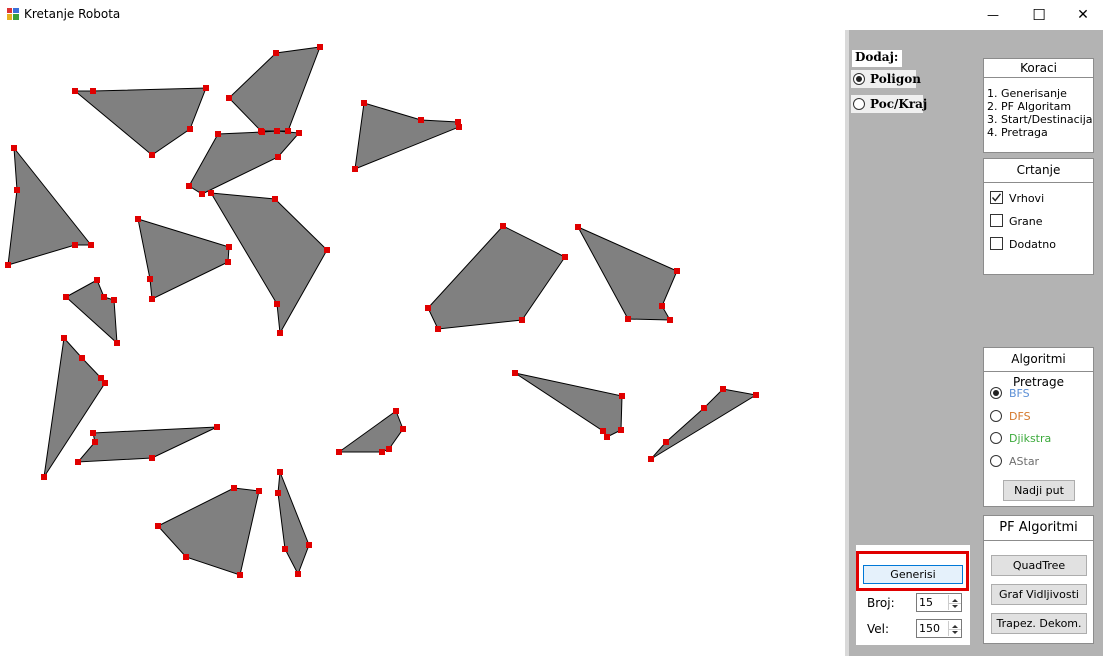 The image size is (1103, 656). I want to click on djikstra-radio, so click(996, 438).